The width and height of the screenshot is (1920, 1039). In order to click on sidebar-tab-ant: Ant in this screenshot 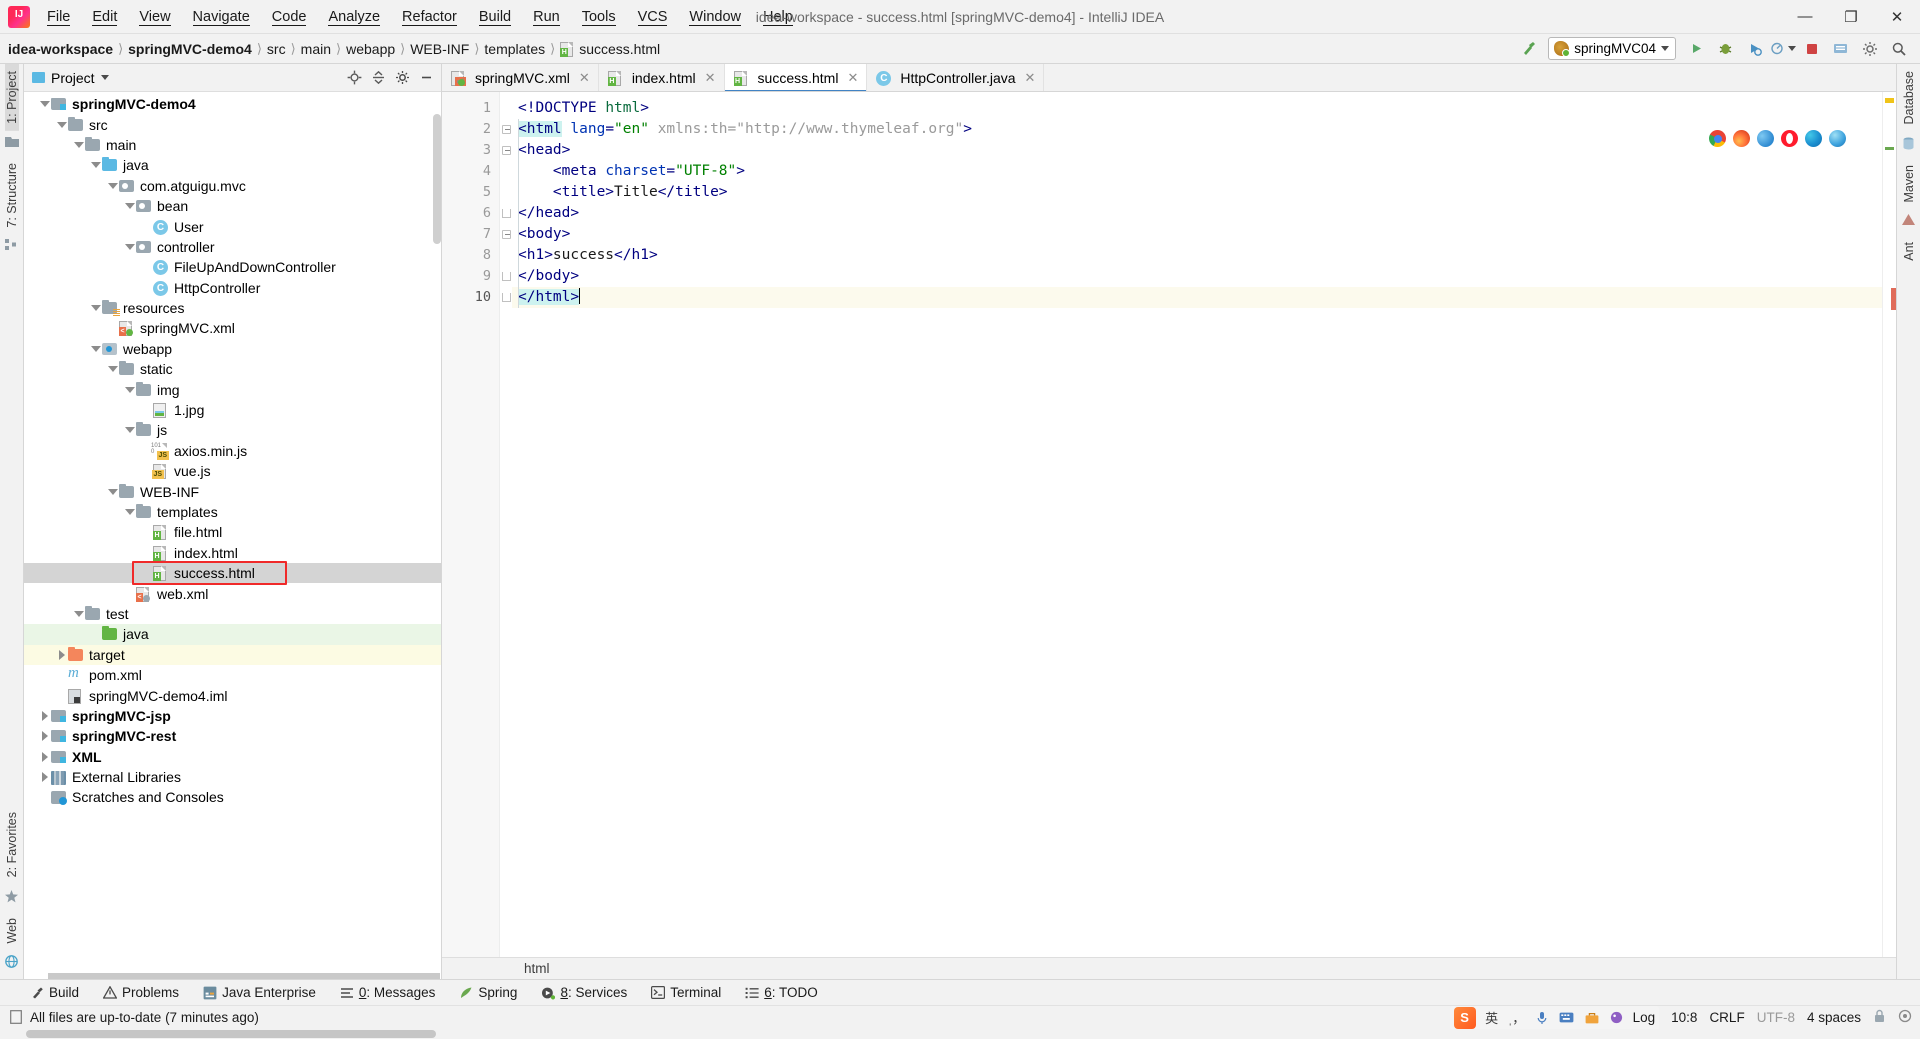, I will do `click(1909, 251)`.